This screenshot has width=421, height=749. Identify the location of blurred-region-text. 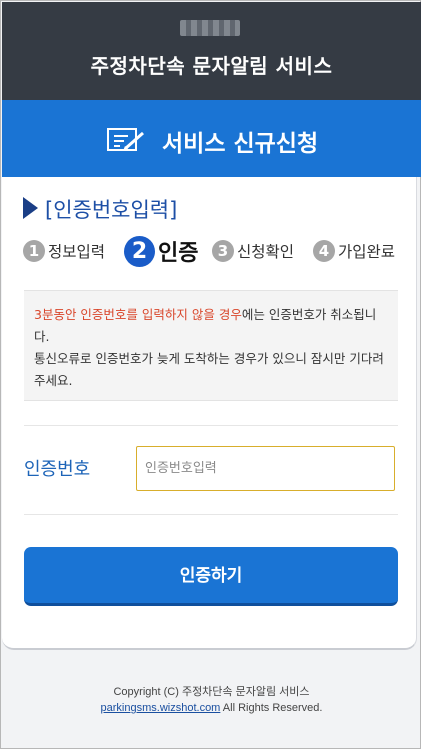
(210, 28).